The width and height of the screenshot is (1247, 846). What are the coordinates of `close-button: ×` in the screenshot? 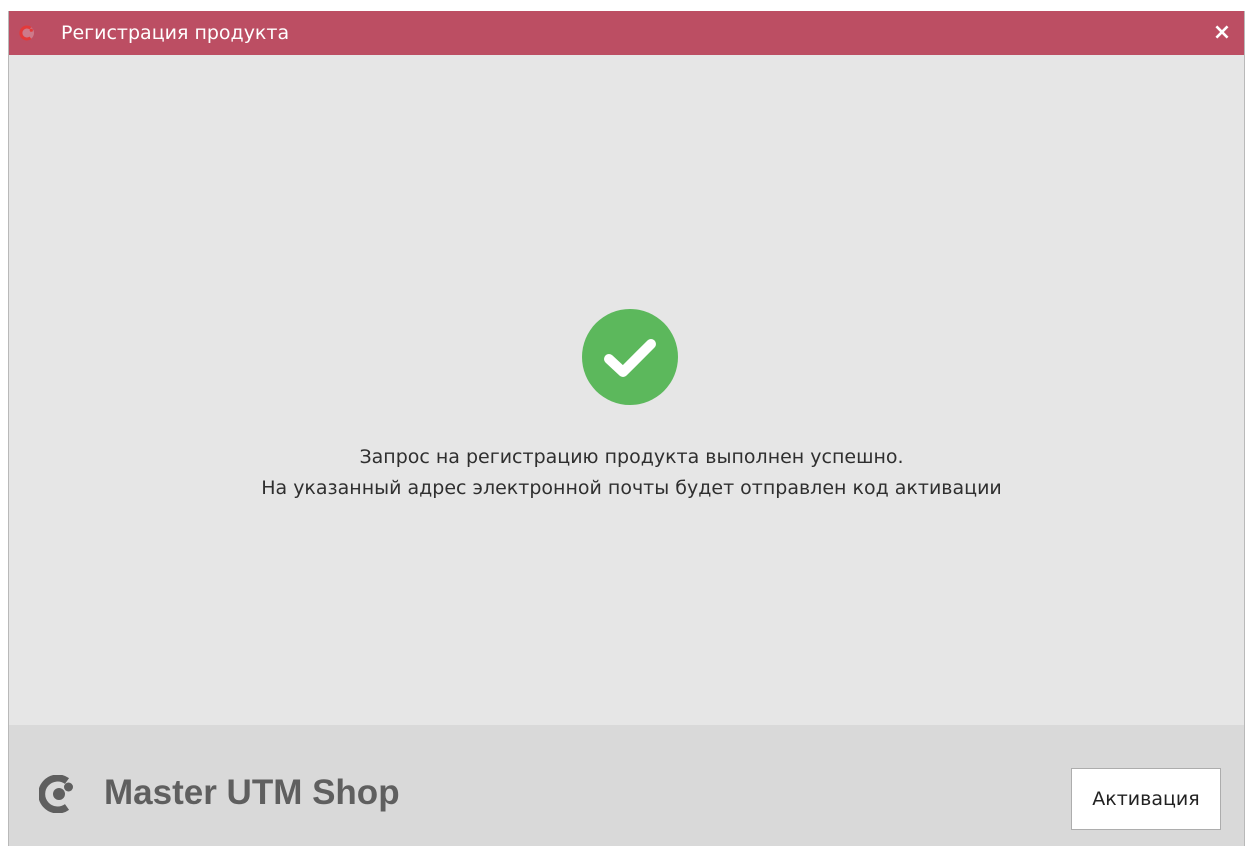 It's located at (1222, 33).